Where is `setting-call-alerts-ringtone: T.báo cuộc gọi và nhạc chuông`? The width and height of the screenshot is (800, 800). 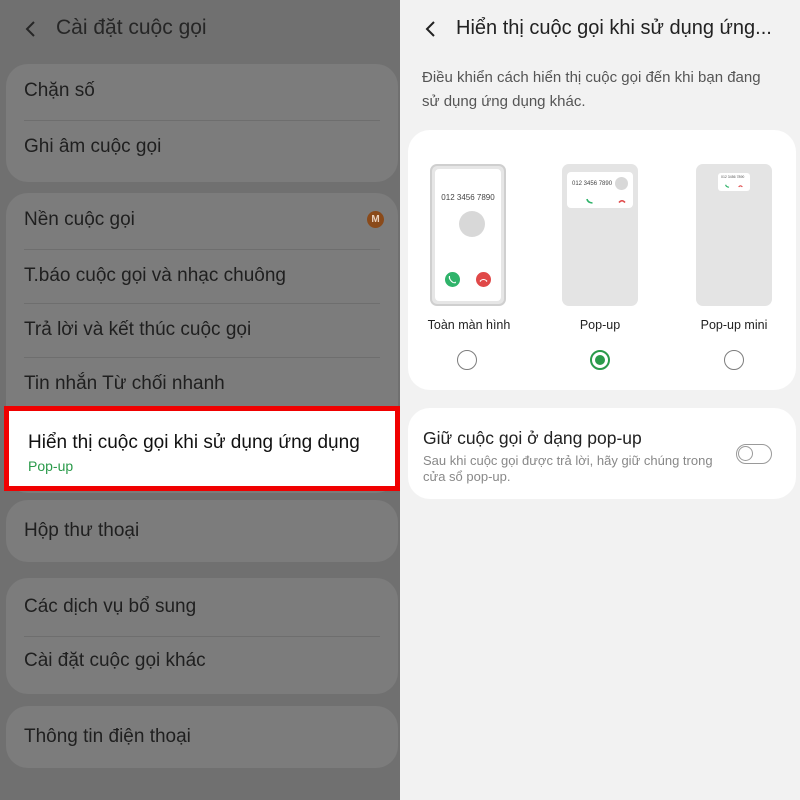 setting-call-alerts-ringtone: T.báo cuộc gọi và nhạc chuông is located at coordinates (202, 276).